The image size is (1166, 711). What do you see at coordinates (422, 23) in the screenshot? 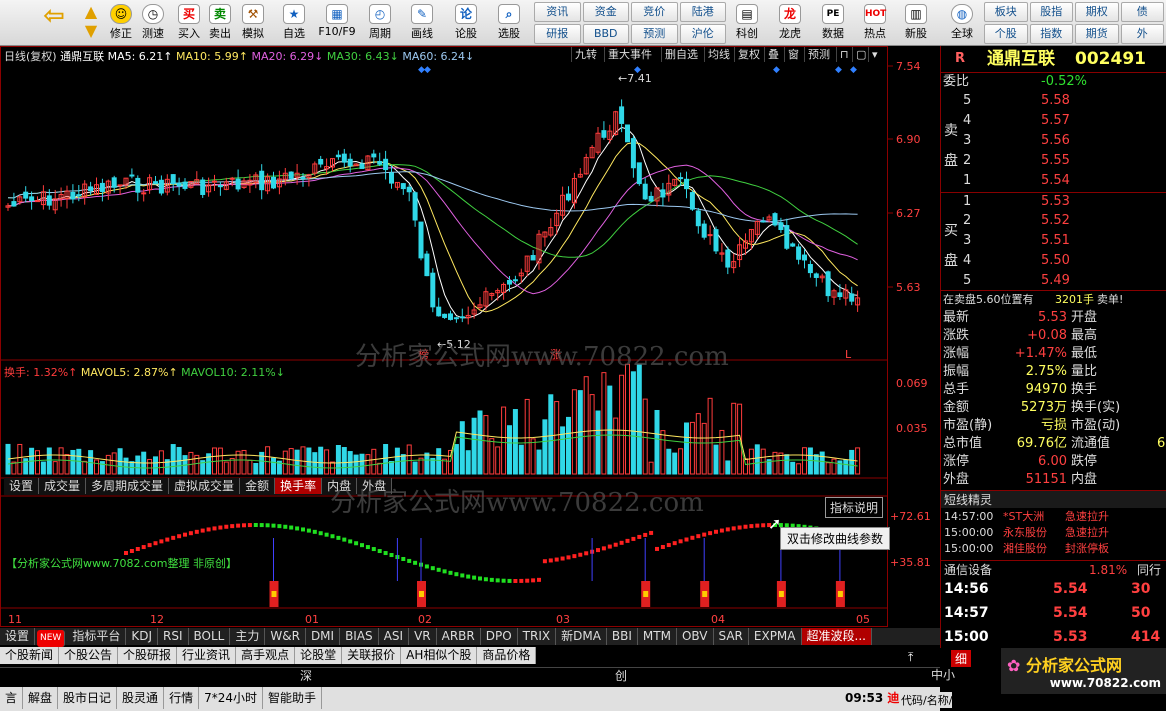
I see `draw-button: ✎ 画线` at bounding box center [422, 23].